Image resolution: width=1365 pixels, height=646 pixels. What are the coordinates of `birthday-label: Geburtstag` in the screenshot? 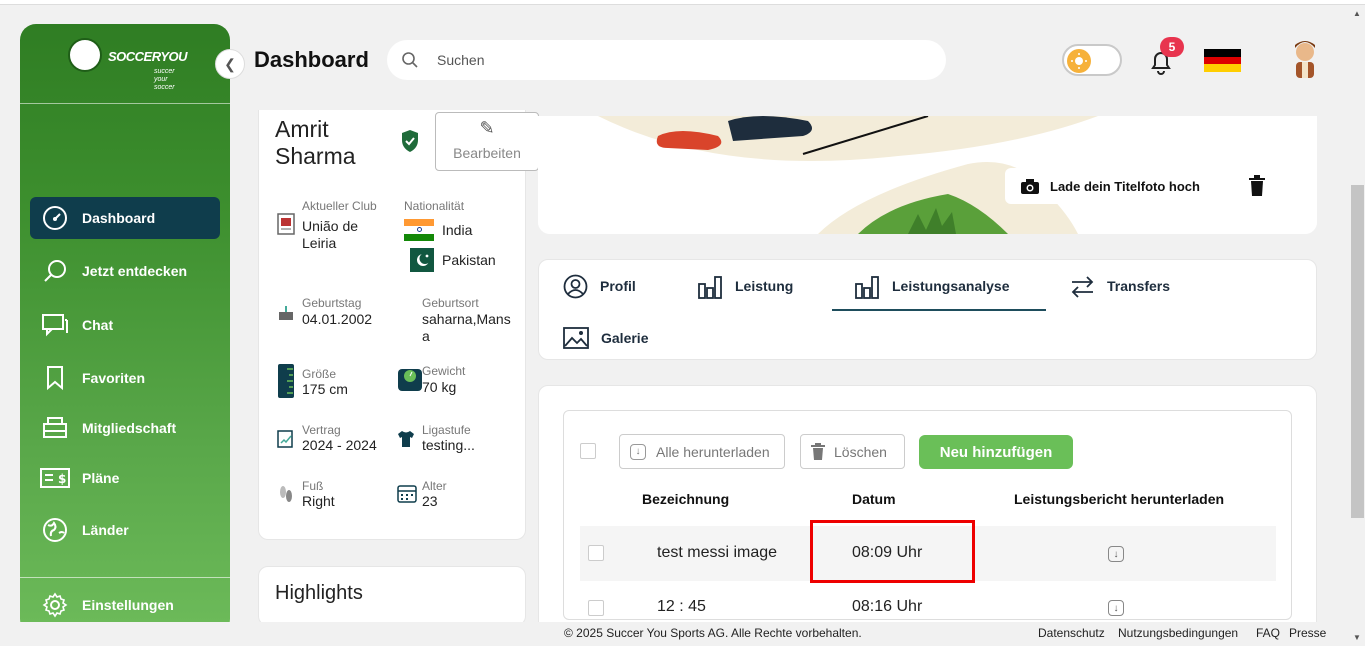 It's located at (332, 303).